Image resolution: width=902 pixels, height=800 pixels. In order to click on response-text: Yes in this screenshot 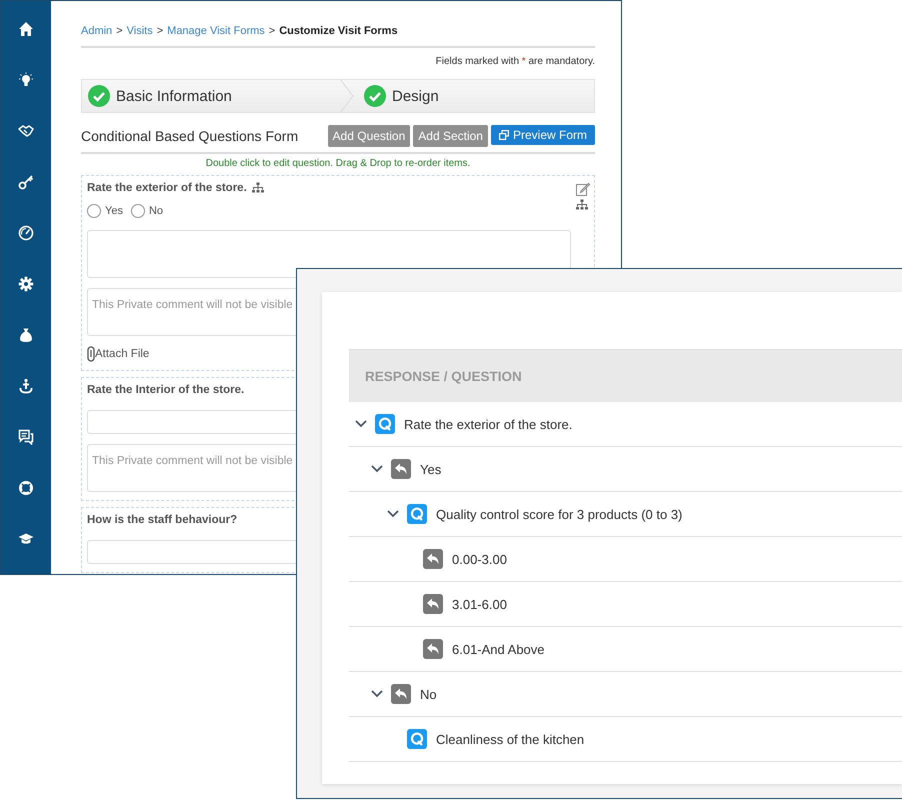, I will do `click(431, 469)`.